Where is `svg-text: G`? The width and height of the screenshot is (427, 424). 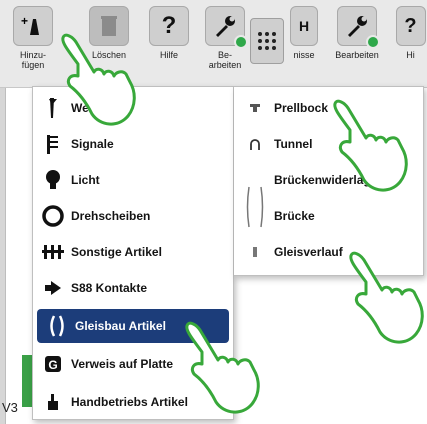 svg-text: G is located at coordinates (52, 365).